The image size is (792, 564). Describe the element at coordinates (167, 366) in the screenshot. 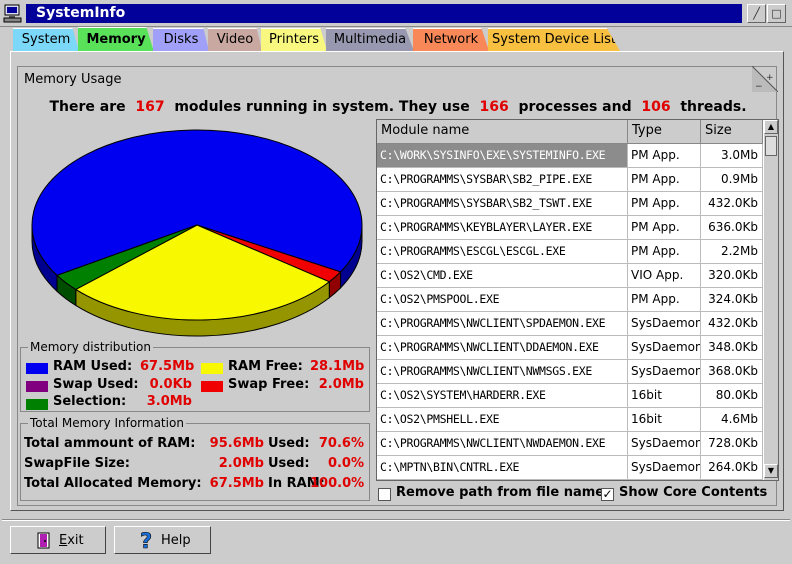

I see `ram-used-value: 67.5Mb` at that location.